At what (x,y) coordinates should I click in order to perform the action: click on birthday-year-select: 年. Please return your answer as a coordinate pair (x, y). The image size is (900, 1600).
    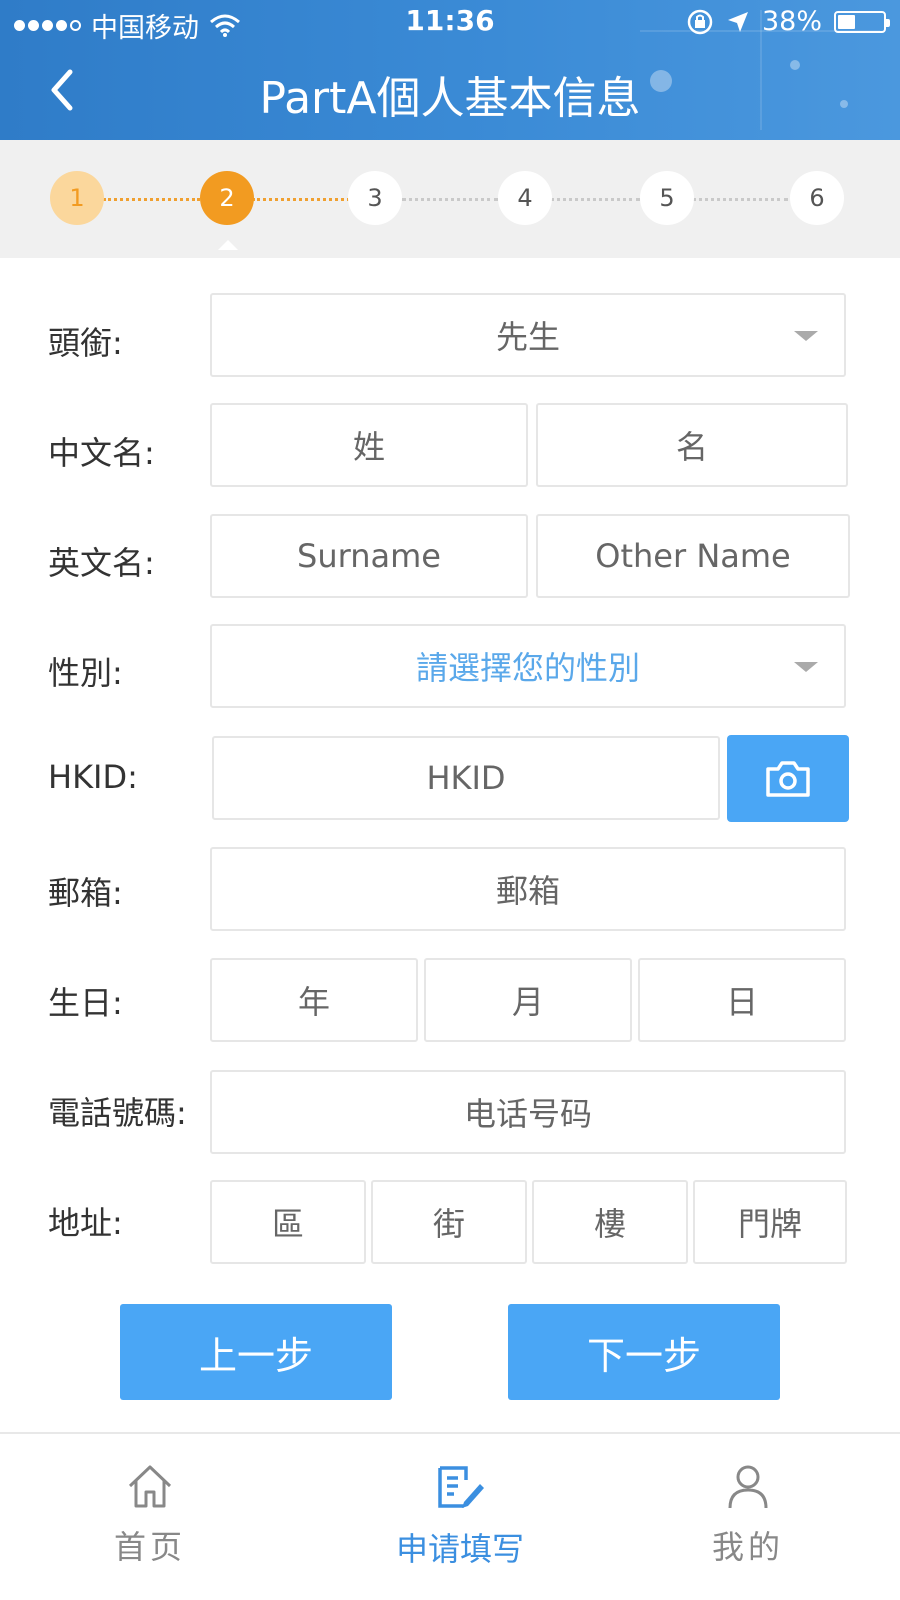
    Looking at the image, I should click on (314, 1000).